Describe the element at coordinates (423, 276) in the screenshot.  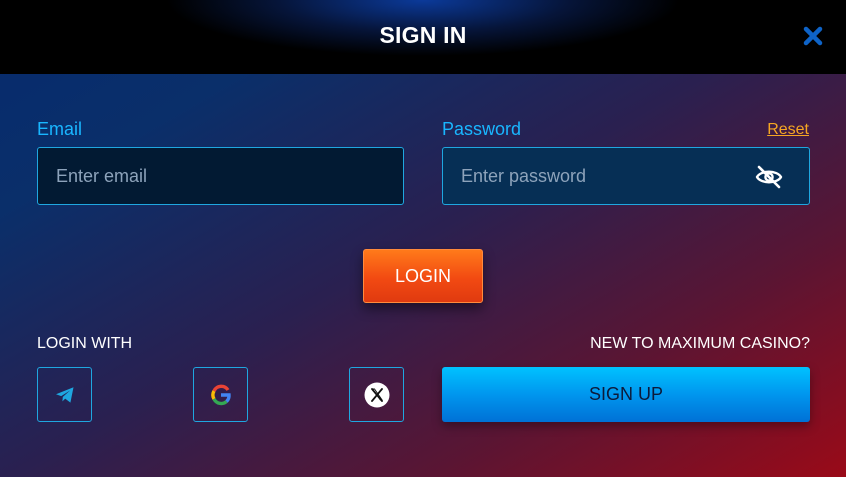
I see `login-button: LOGIN` at that location.